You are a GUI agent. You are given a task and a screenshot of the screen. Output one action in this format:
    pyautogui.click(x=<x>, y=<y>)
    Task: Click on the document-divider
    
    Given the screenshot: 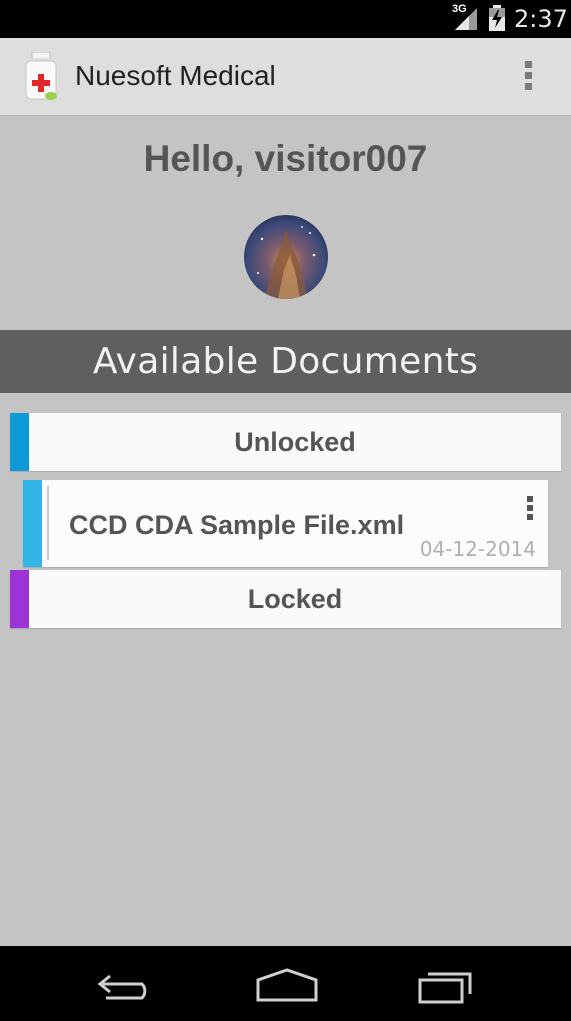 What is the action you would take?
    pyautogui.click(x=48, y=523)
    